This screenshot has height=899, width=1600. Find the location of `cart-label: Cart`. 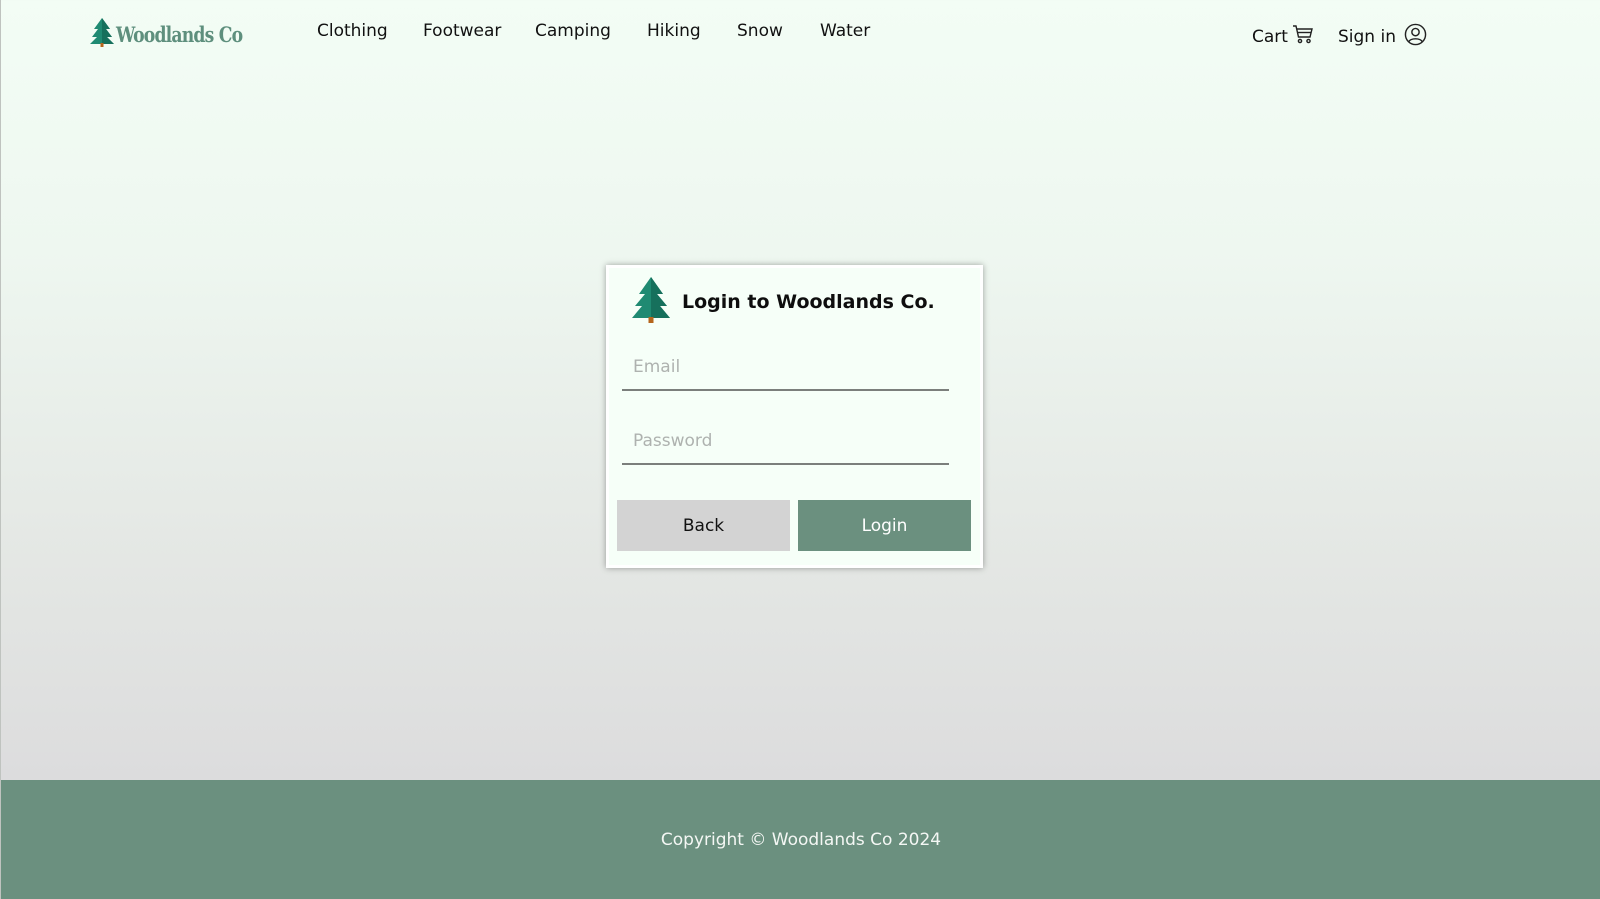

cart-label: Cart is located at coordinates (1270, 36).